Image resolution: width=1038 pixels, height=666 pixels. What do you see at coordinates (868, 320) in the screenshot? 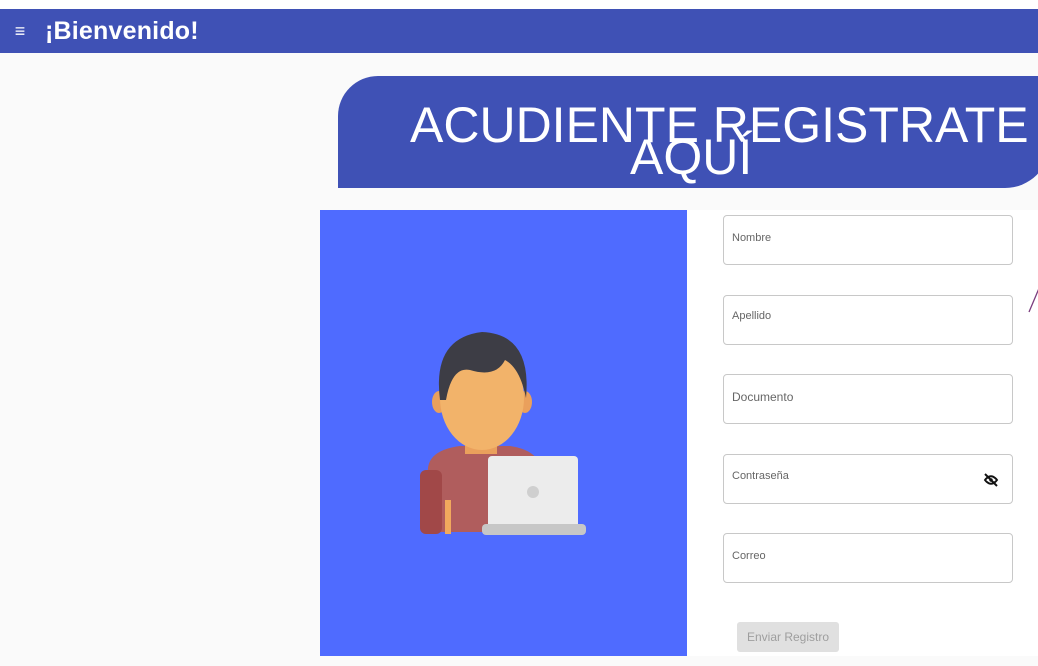
I see `apellido-field: Apellido` at bounding box center [868, 320].